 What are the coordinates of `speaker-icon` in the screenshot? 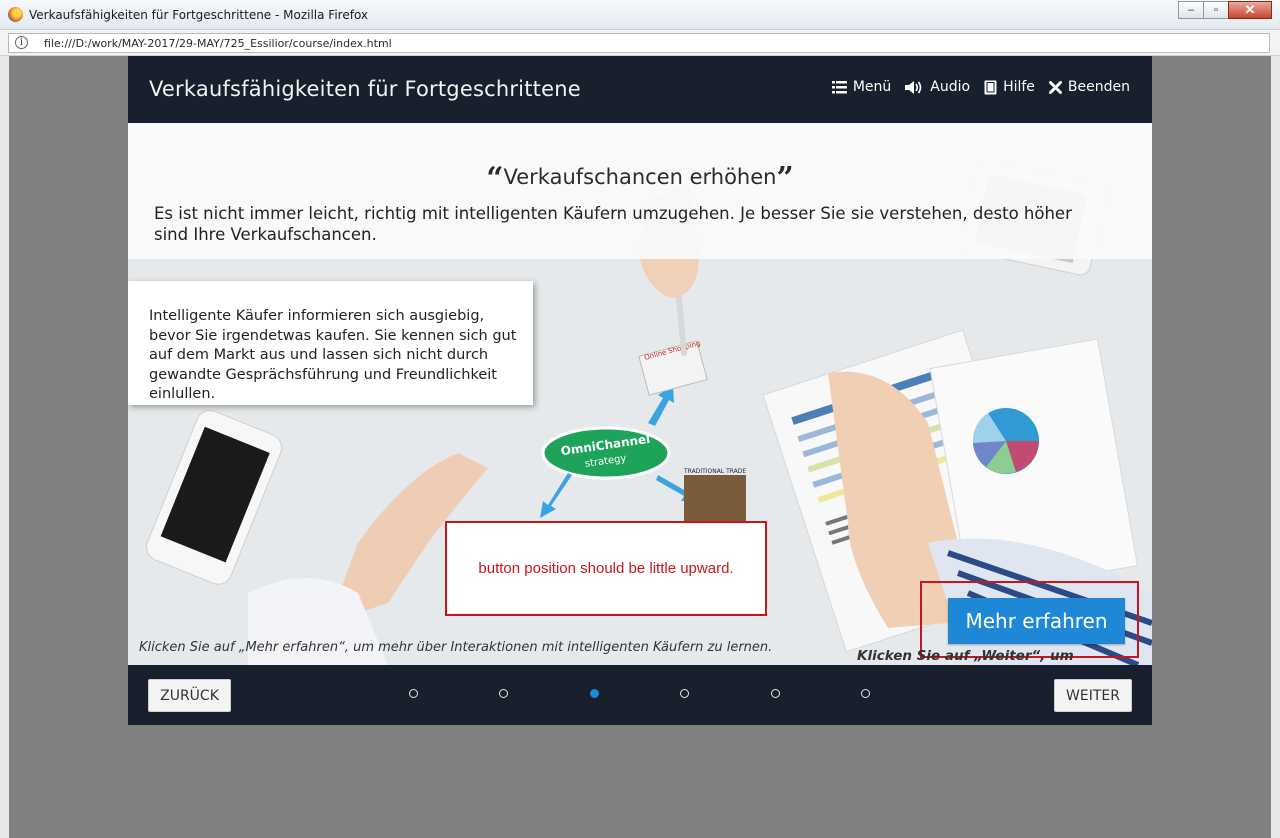 It's located at (913, 87).